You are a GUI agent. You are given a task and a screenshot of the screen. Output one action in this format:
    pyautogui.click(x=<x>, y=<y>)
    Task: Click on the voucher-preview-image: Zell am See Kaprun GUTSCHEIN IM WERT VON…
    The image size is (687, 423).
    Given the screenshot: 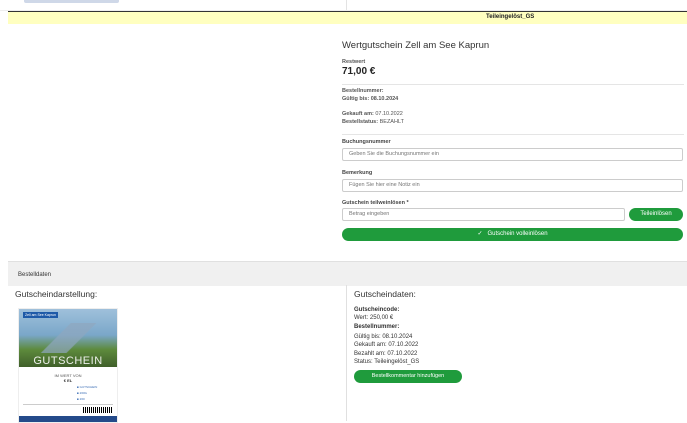 What is the action you would take?
    pyautogui.click(x=68, y=365)
    